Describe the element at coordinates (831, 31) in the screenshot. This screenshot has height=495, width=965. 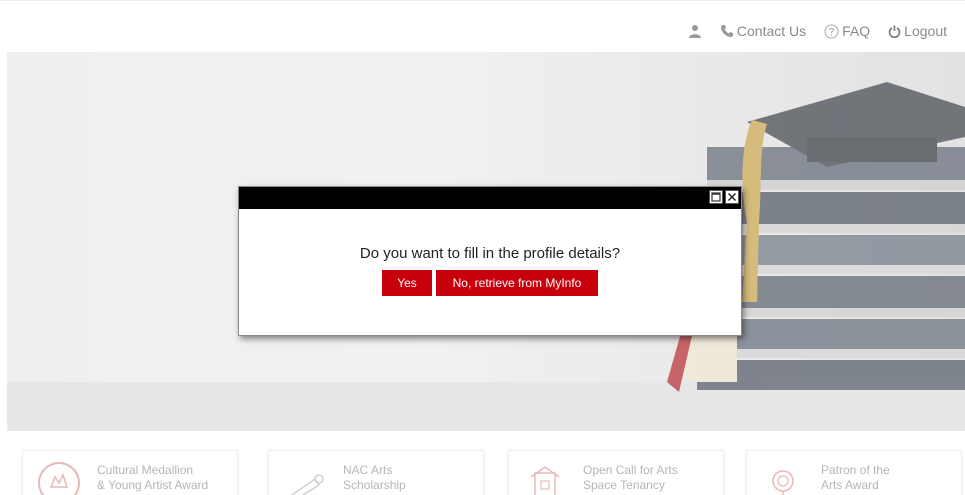
I see `question-circle-icon` at that location.